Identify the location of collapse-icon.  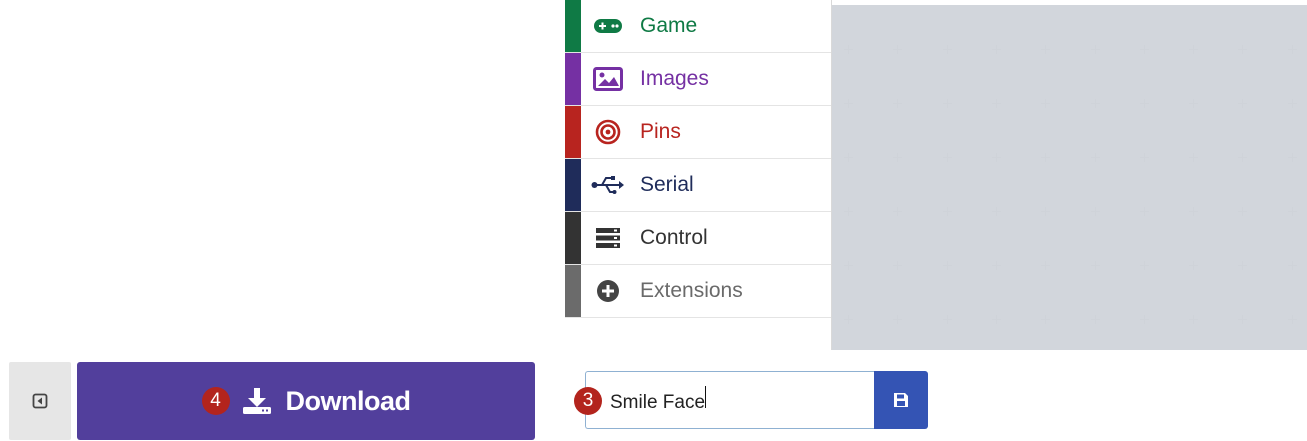
(40, 401).